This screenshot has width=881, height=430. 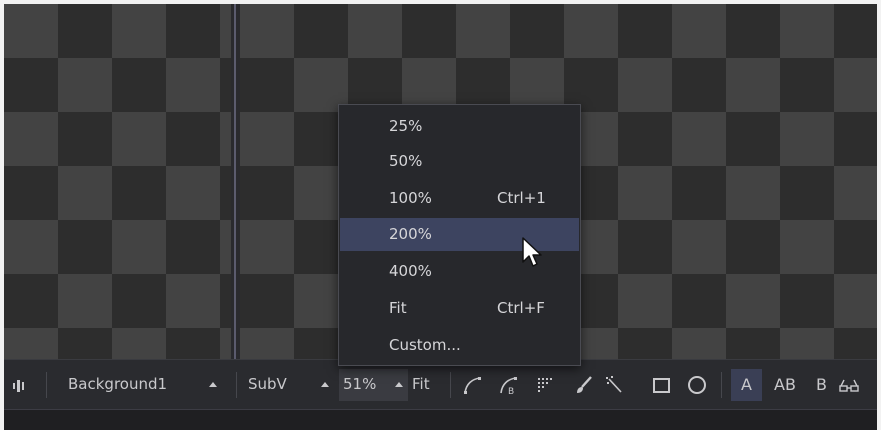 I want to click on menu-item-label: 200%, so click(x=410, y=234).